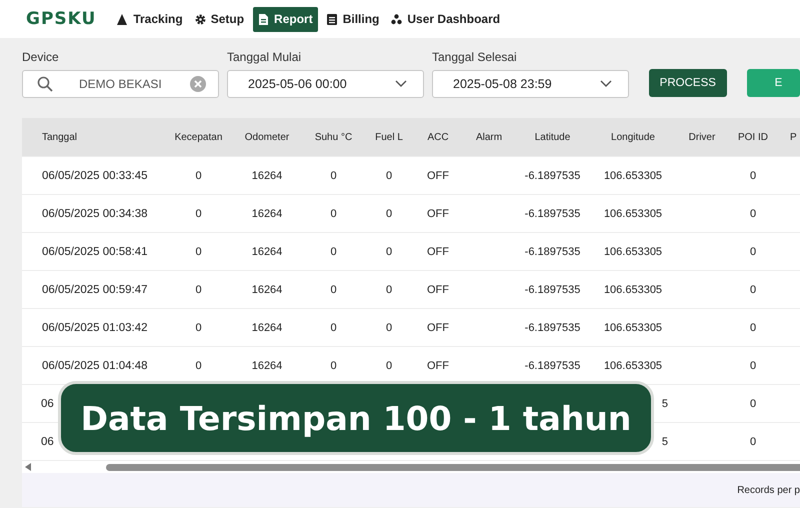 The height and width of the screenshot is (508, 800). I want to click on column-header: P, so click(793, 137).